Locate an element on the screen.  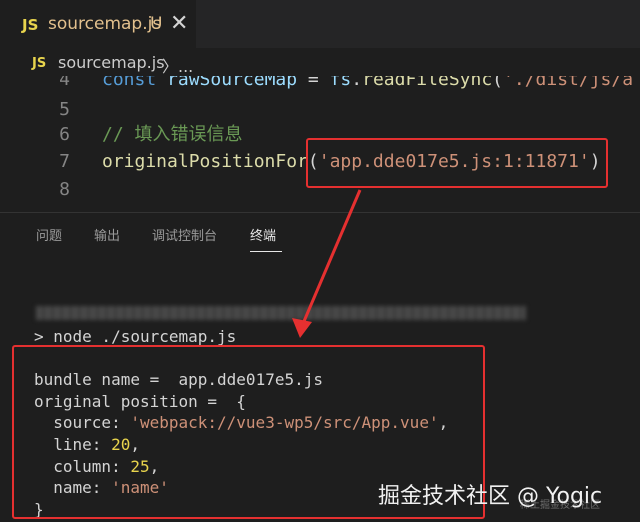
tab-label: sourcemap.js is located at coordinates (105, 24).